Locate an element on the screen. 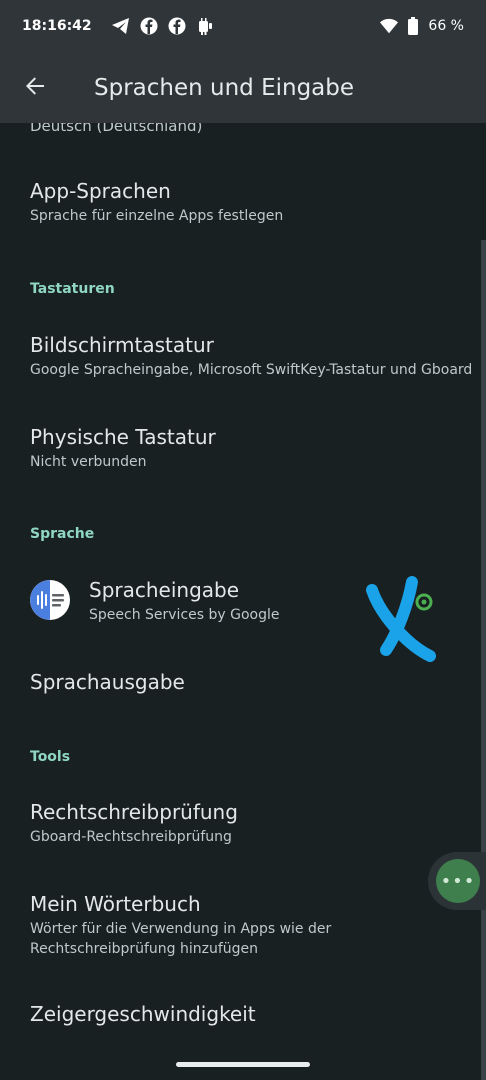  wifi-icon is located at coordinates (389, 26).